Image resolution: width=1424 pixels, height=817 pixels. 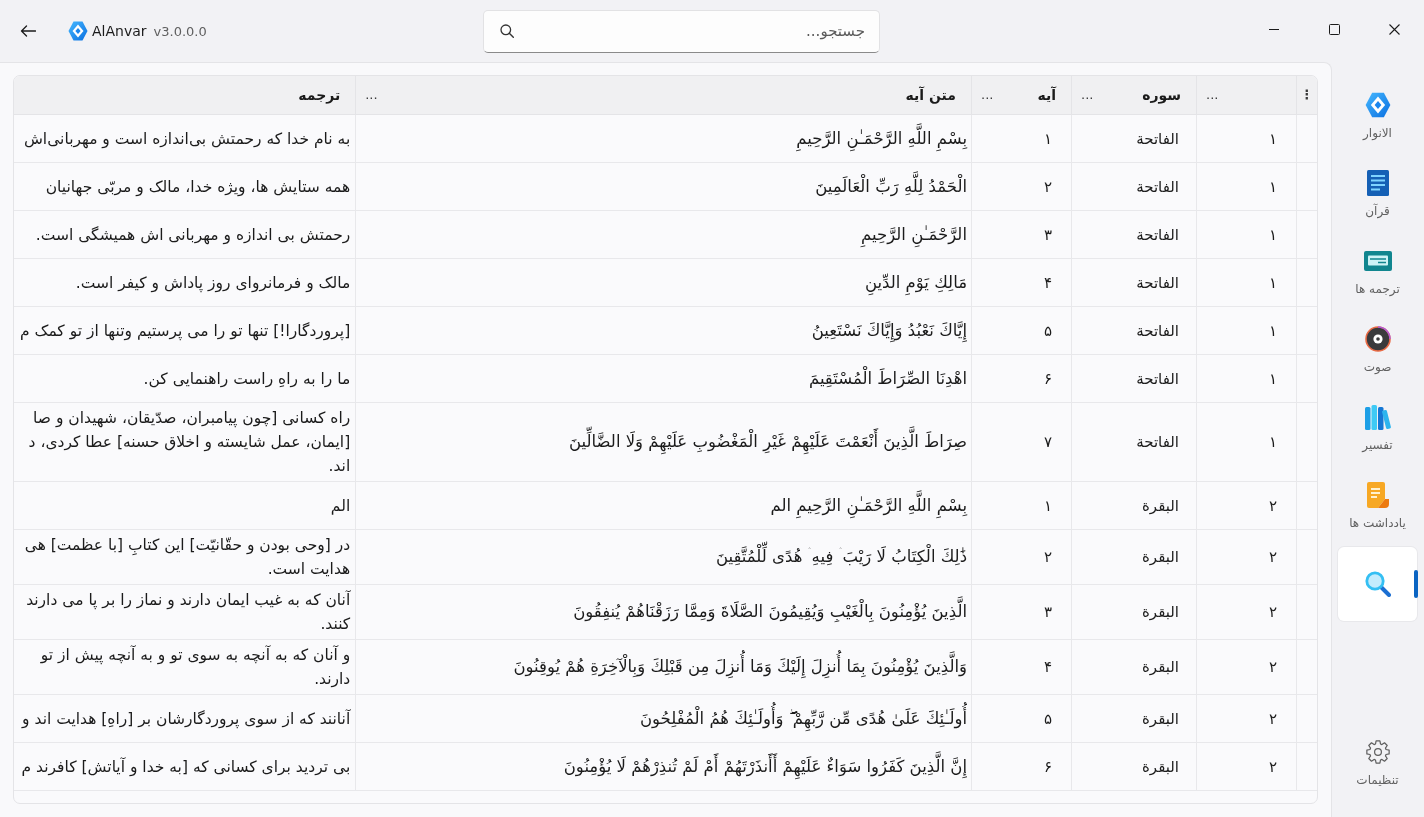 I want to click on maximize-icon, so click(x=1334, y=29).